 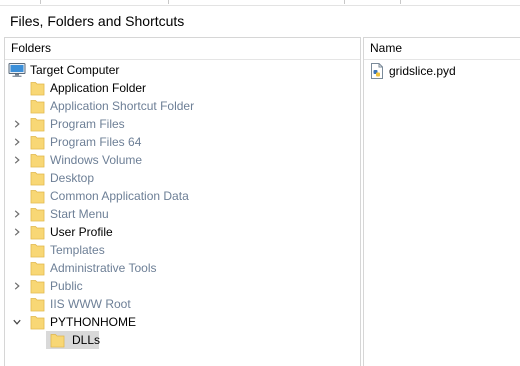 I want to click on tree-item-label: DLLs, so click(x=86, y=340).